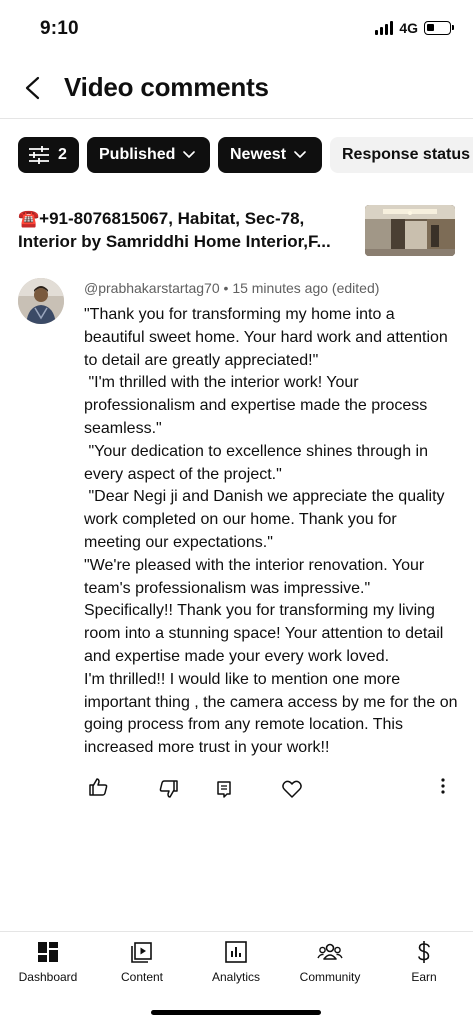  What do you see at coordinates (236, 952) in the screenshot?
I see `analytics-icon` at bounding box center [236, 952].